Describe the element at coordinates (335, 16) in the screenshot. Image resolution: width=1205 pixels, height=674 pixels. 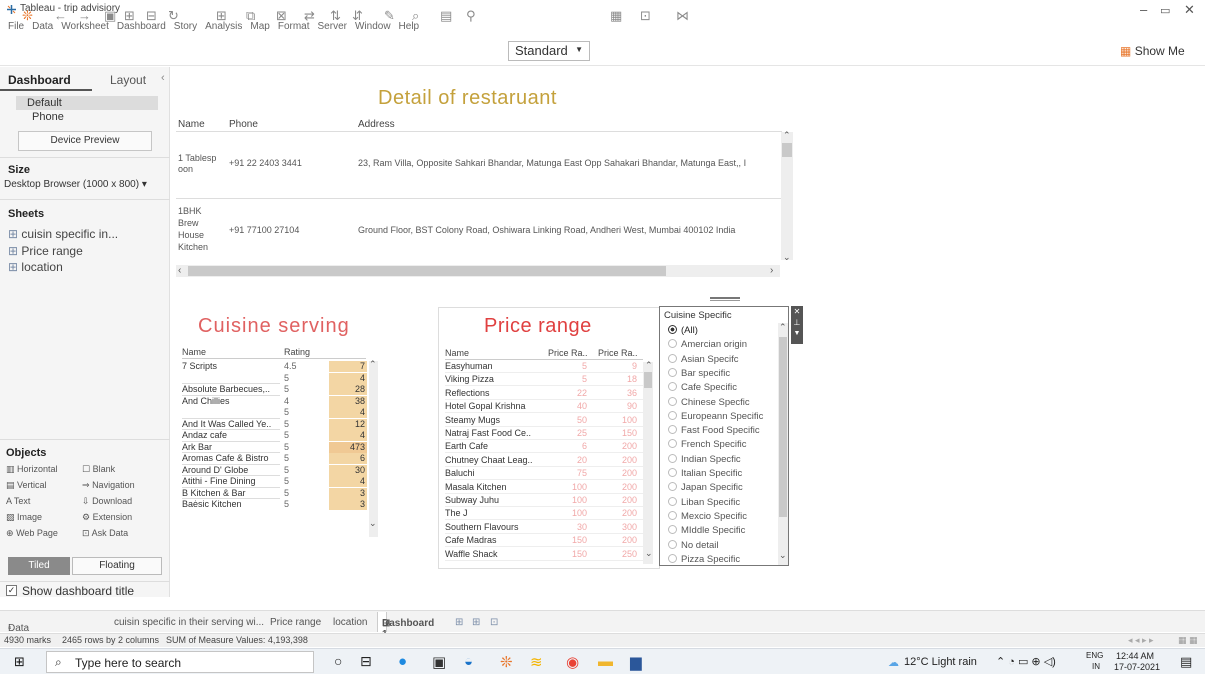
I see `sort-asc-icon: ⇅` at that location.